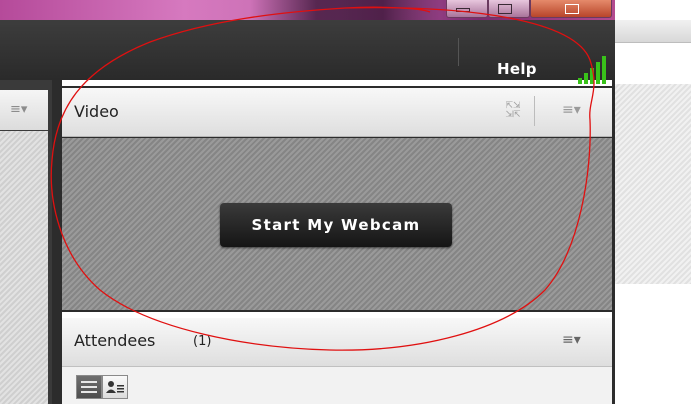 This screenshot has width=691, height=404. What do you see at coordinates (337, 112) in the screenshot?
I see `video-pod-header: Video ⇱⇲ ⇲⇱ ≡▾` at bounding box center [337, 112].